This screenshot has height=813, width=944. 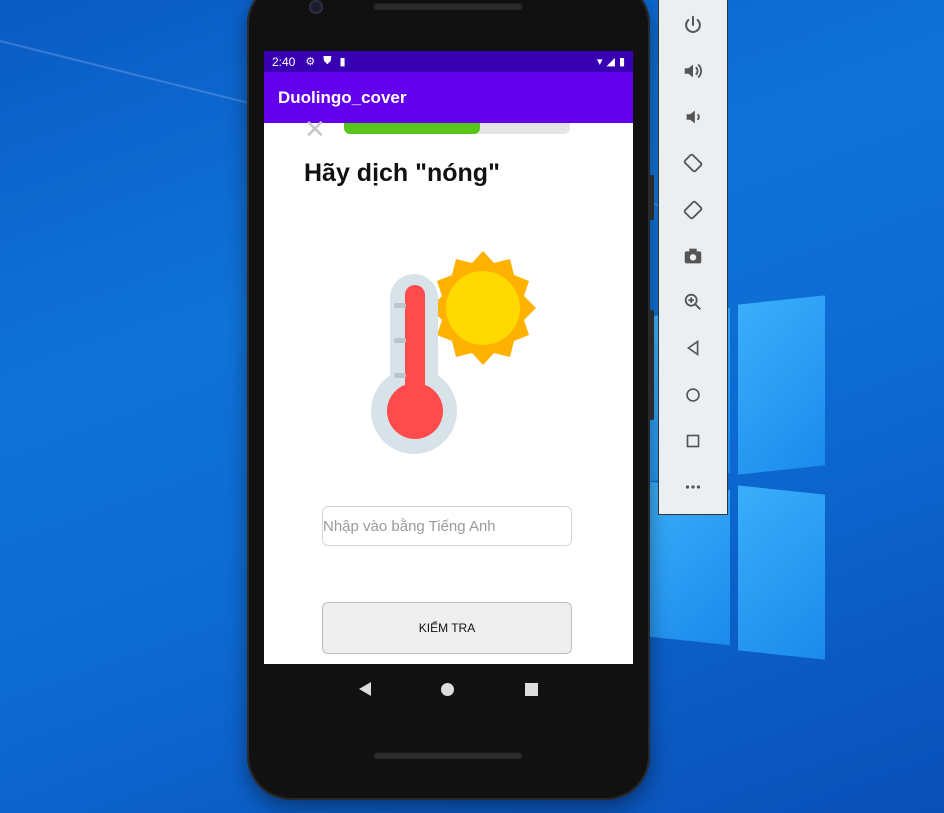 I want to click on gear-icon: ⚙, so click(x=310, y=62).